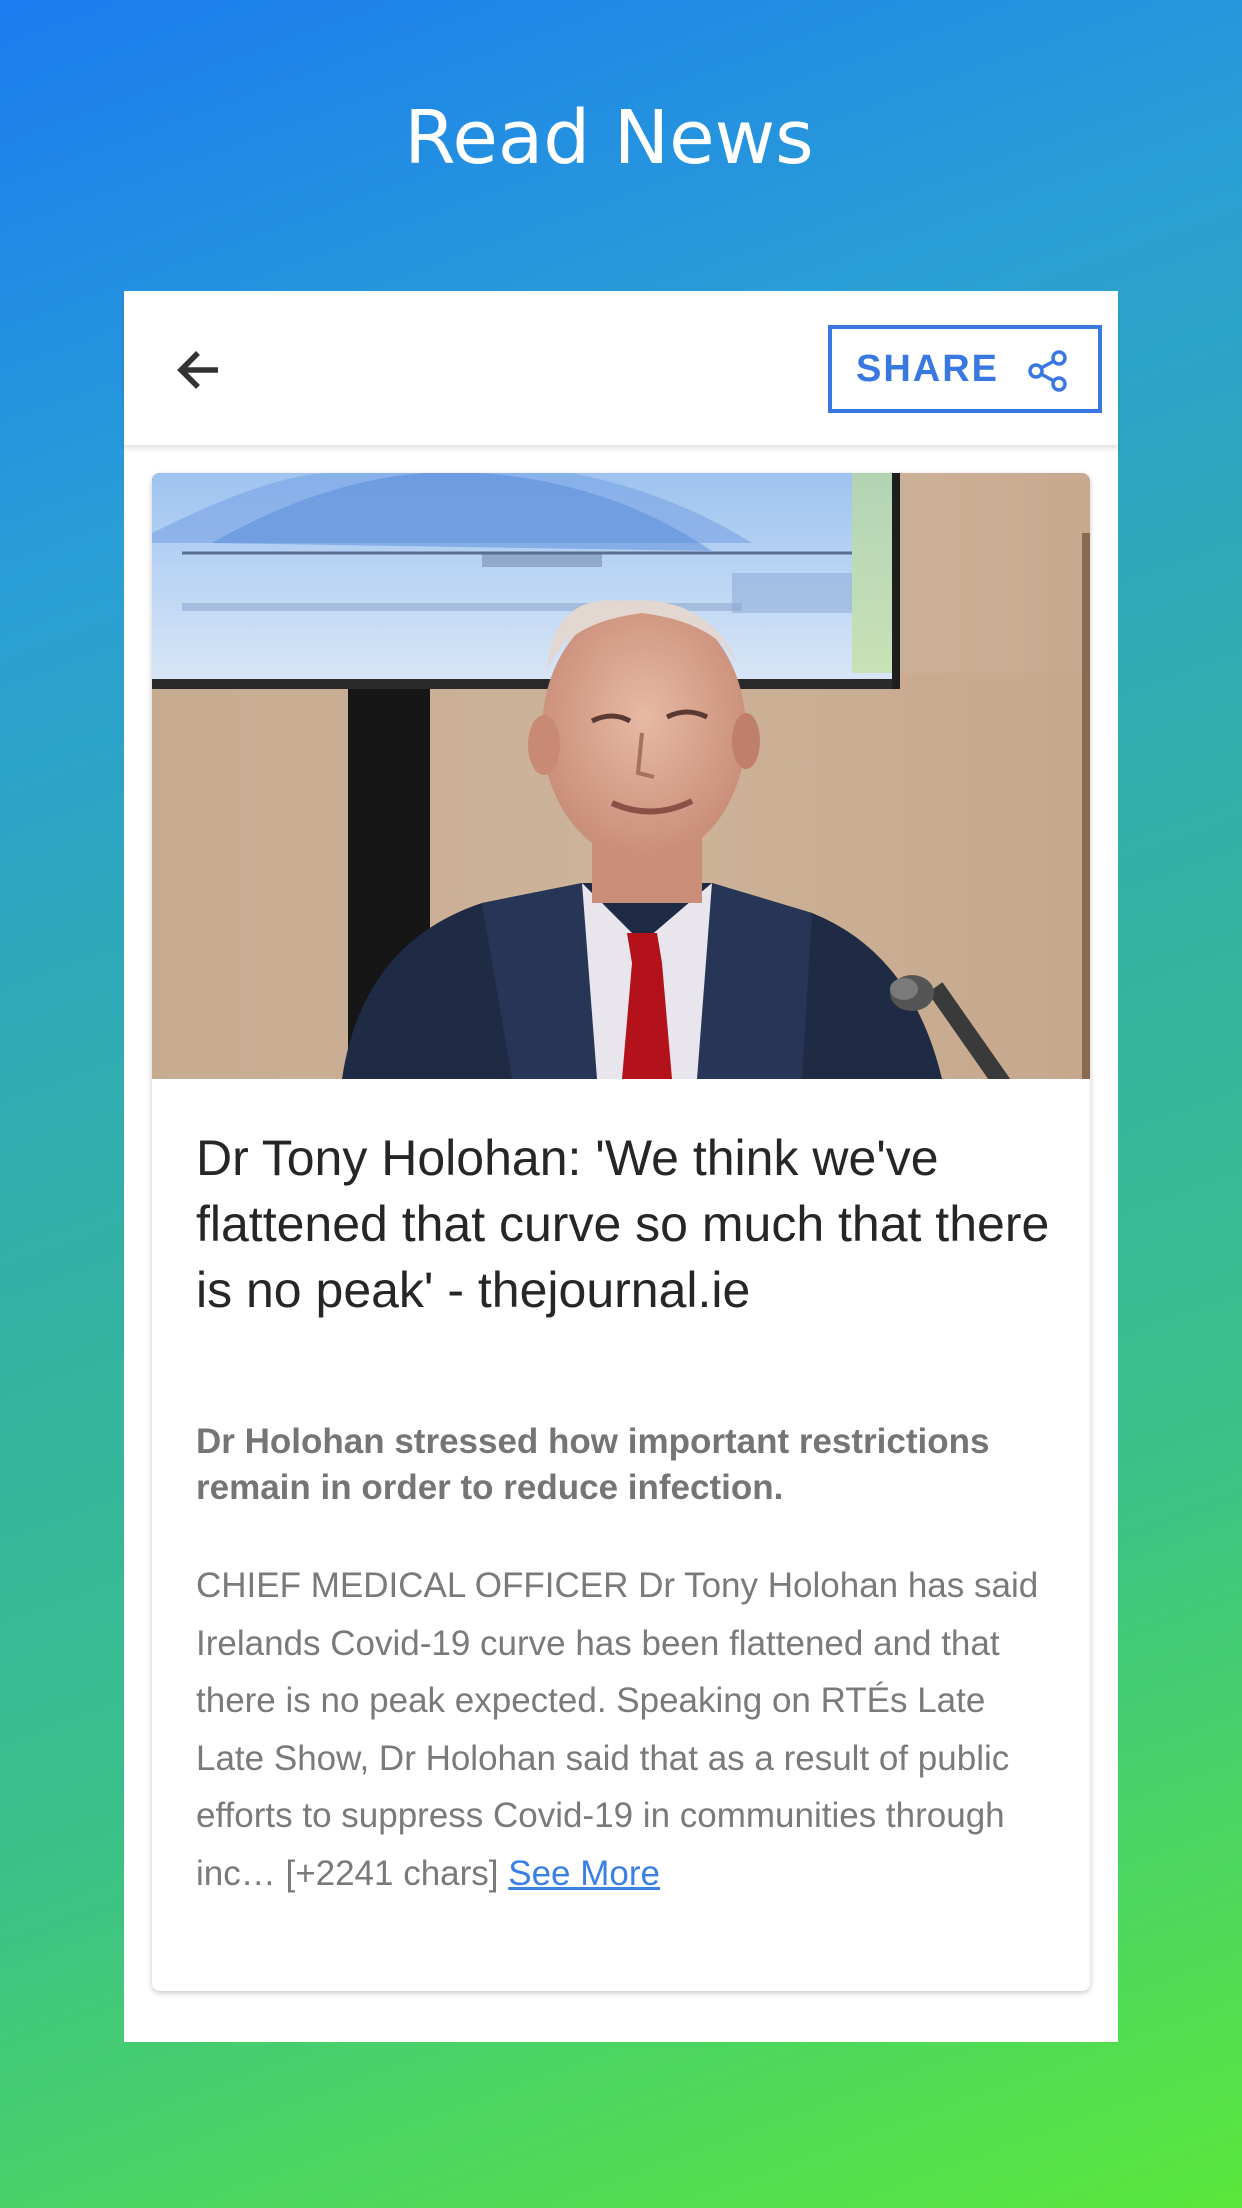 The width and height of the screenshot is (1242, 2208). I want to click on page-title: Read News, so click(609, 138).